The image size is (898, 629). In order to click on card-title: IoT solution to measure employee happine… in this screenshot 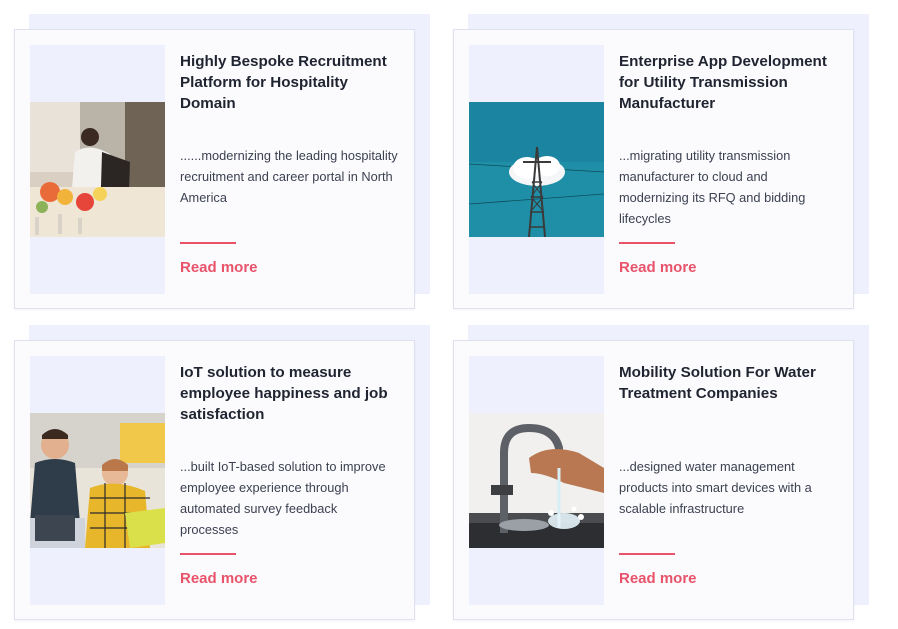, I will do `click(284, 393)`.